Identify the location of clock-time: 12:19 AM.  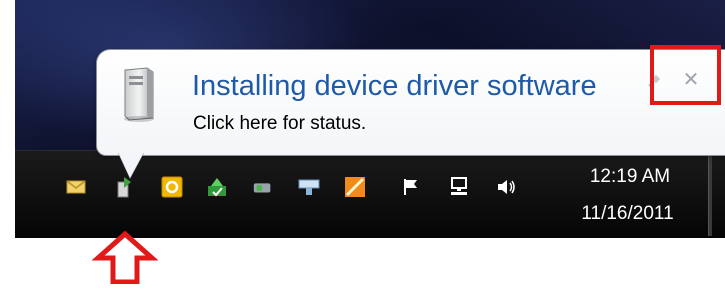
(630, 177).